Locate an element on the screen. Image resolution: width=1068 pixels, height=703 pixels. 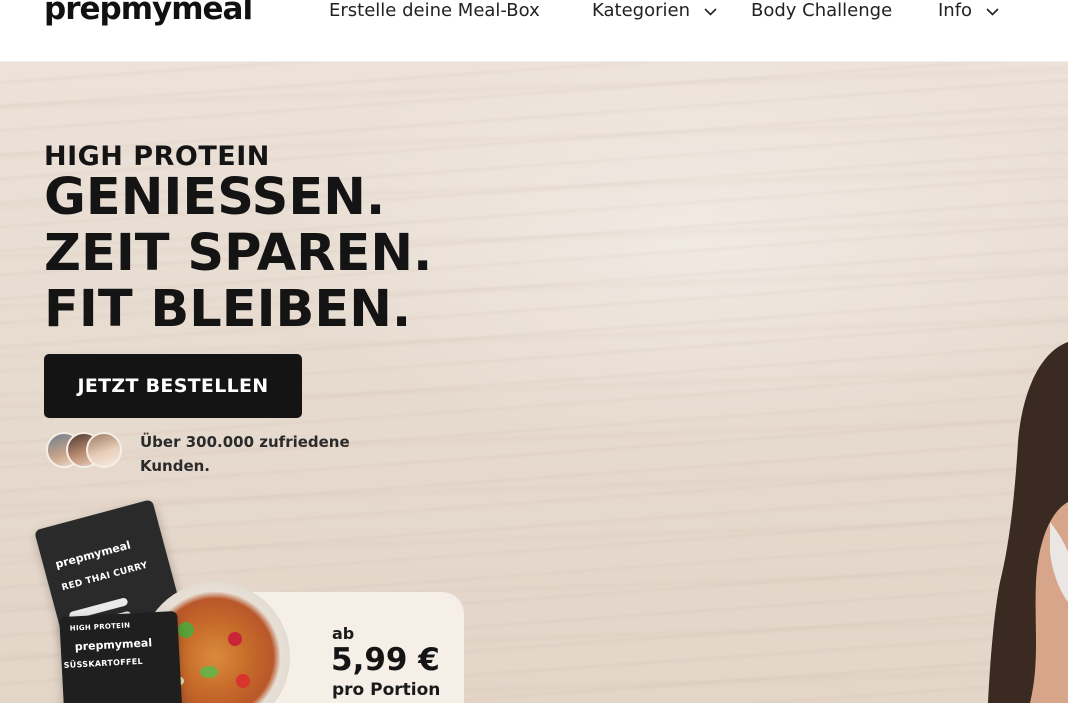
package-tag: HIGH PROTEIN is located at coordinates (100, 627).